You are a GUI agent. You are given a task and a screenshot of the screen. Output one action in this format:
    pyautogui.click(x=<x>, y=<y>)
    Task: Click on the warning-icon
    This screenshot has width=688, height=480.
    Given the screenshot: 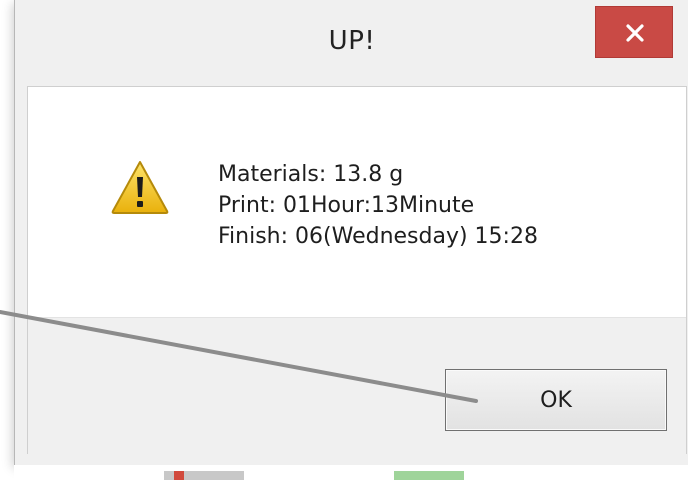 What is the action you would take?
    pyautogui.click(x=140, y=187)
    